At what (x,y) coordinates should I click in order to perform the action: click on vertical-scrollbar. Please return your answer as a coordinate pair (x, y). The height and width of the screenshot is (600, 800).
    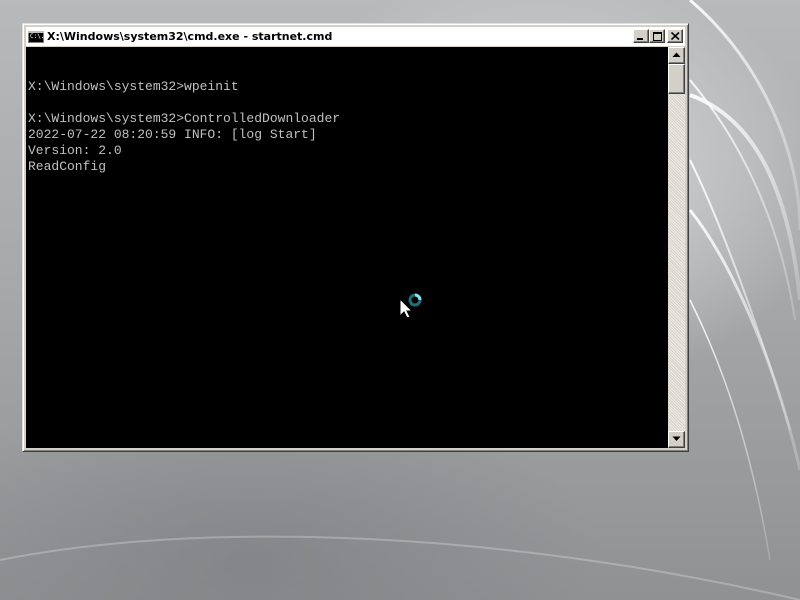
    Looking at the image, I should click on (676, 247).